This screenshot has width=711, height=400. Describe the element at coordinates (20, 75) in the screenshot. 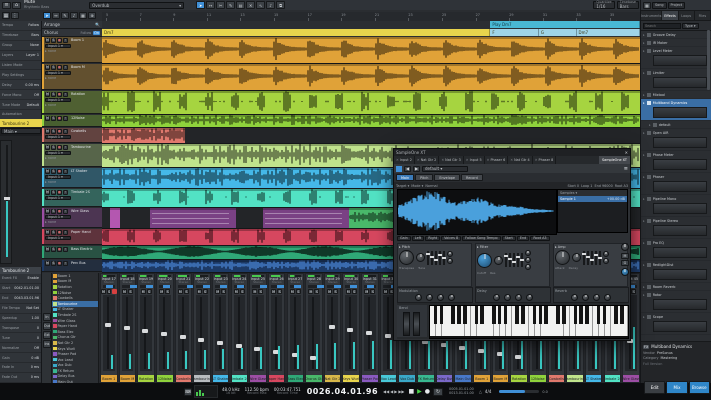

I see `inspector-row: Play Settings` at that location.